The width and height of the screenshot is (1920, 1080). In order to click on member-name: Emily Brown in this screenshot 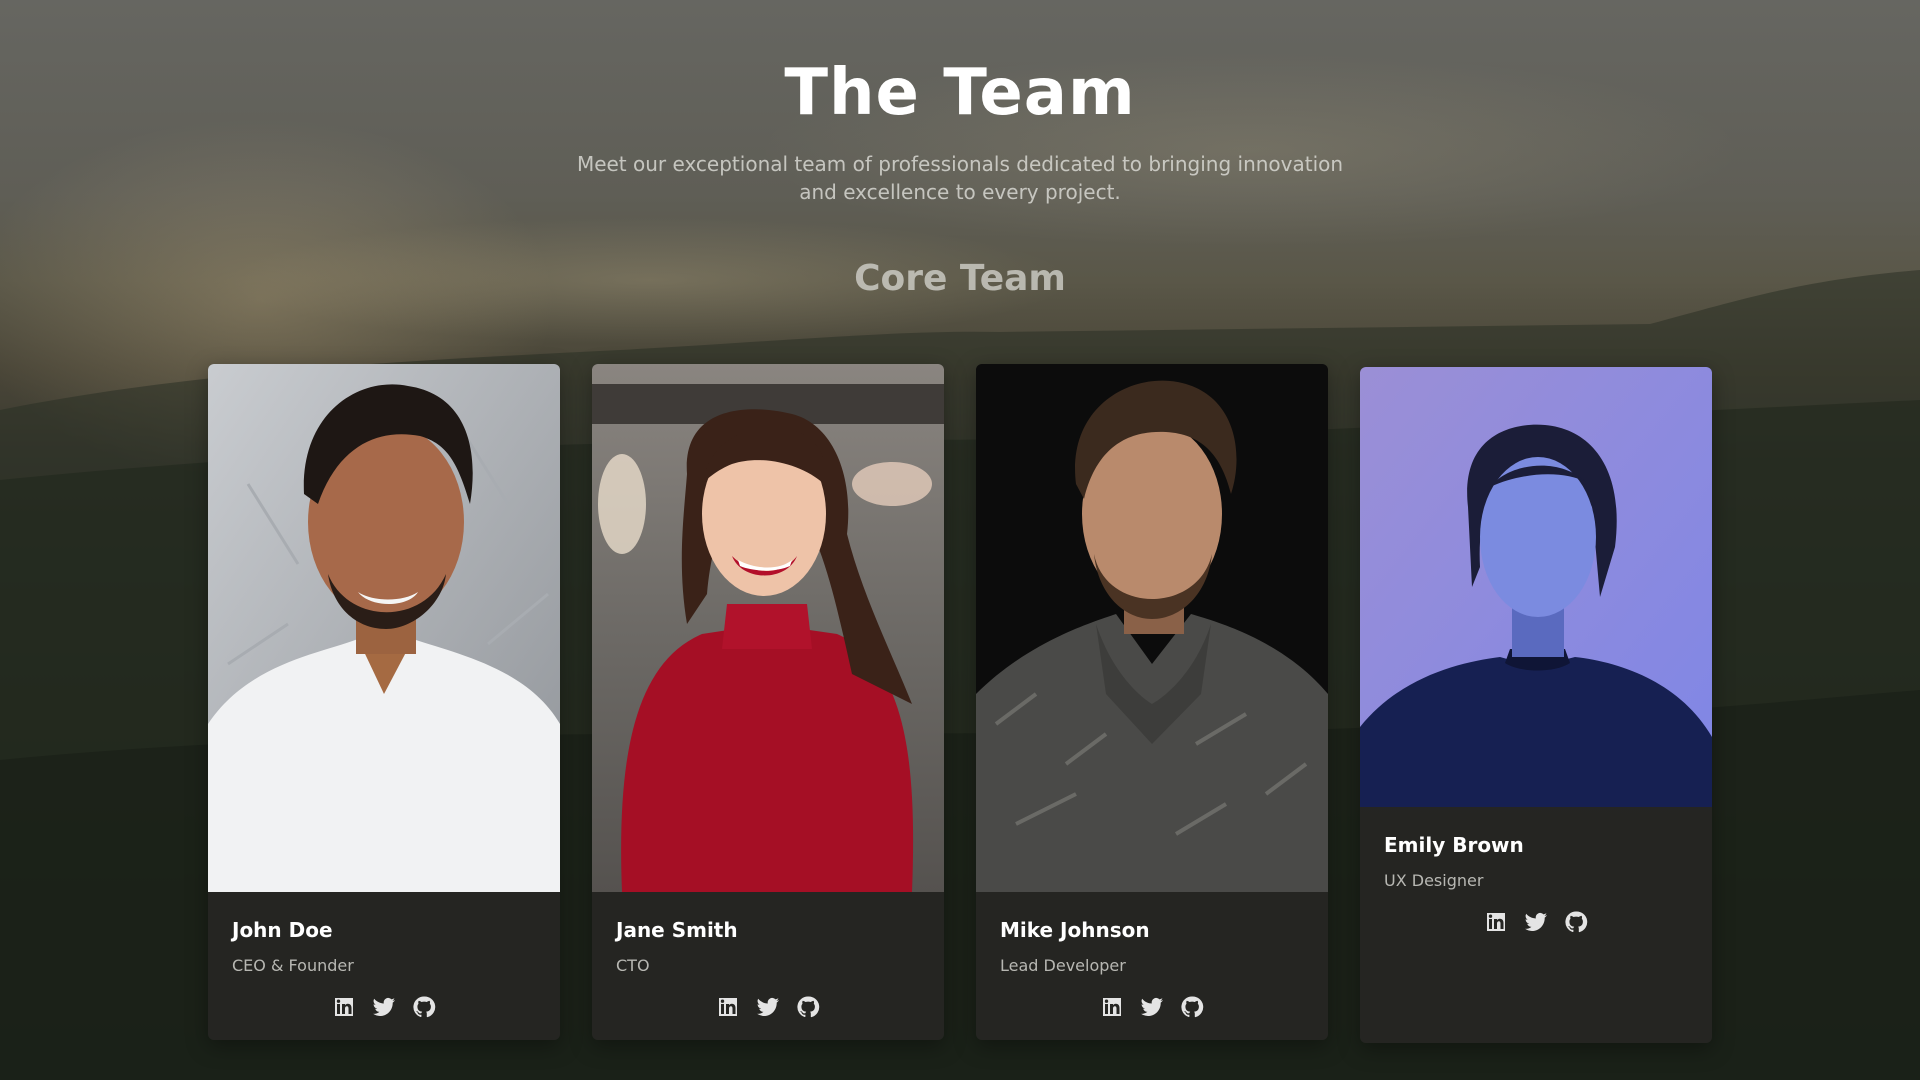, I will do `click(1454, 845)`.